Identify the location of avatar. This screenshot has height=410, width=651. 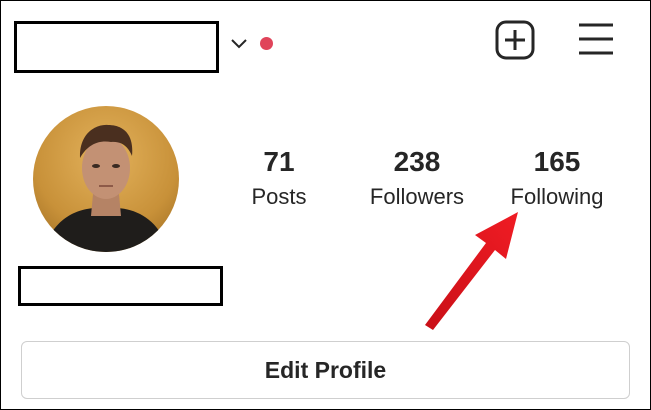
(106, 179).